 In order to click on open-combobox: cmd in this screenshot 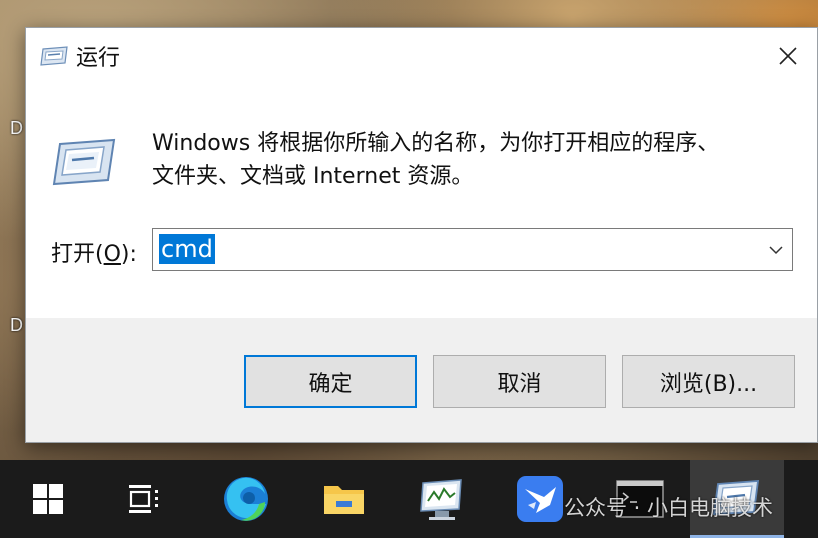, I will do `click(472, 249)`.